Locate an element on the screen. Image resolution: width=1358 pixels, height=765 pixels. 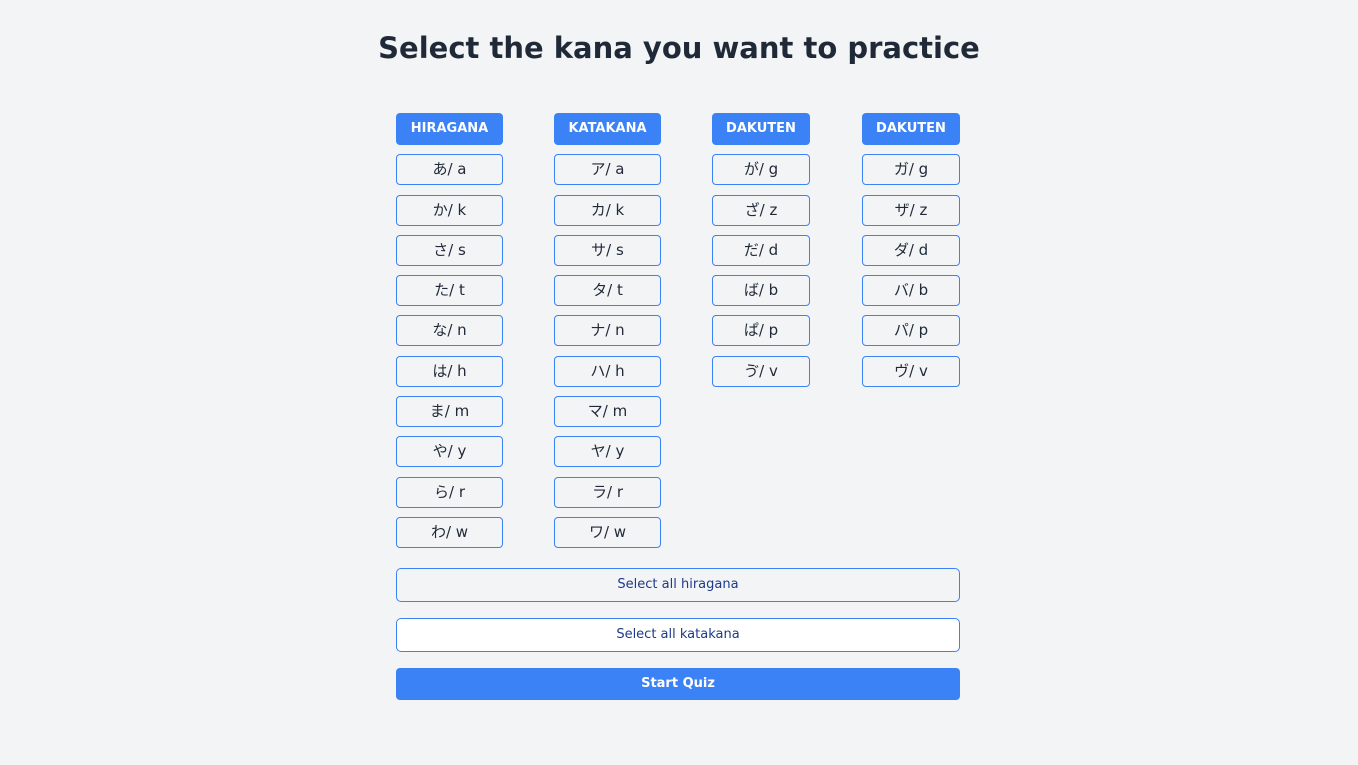
katakana-dakuten-kana-button: ザ/ z is located at coordinates (911, 210).